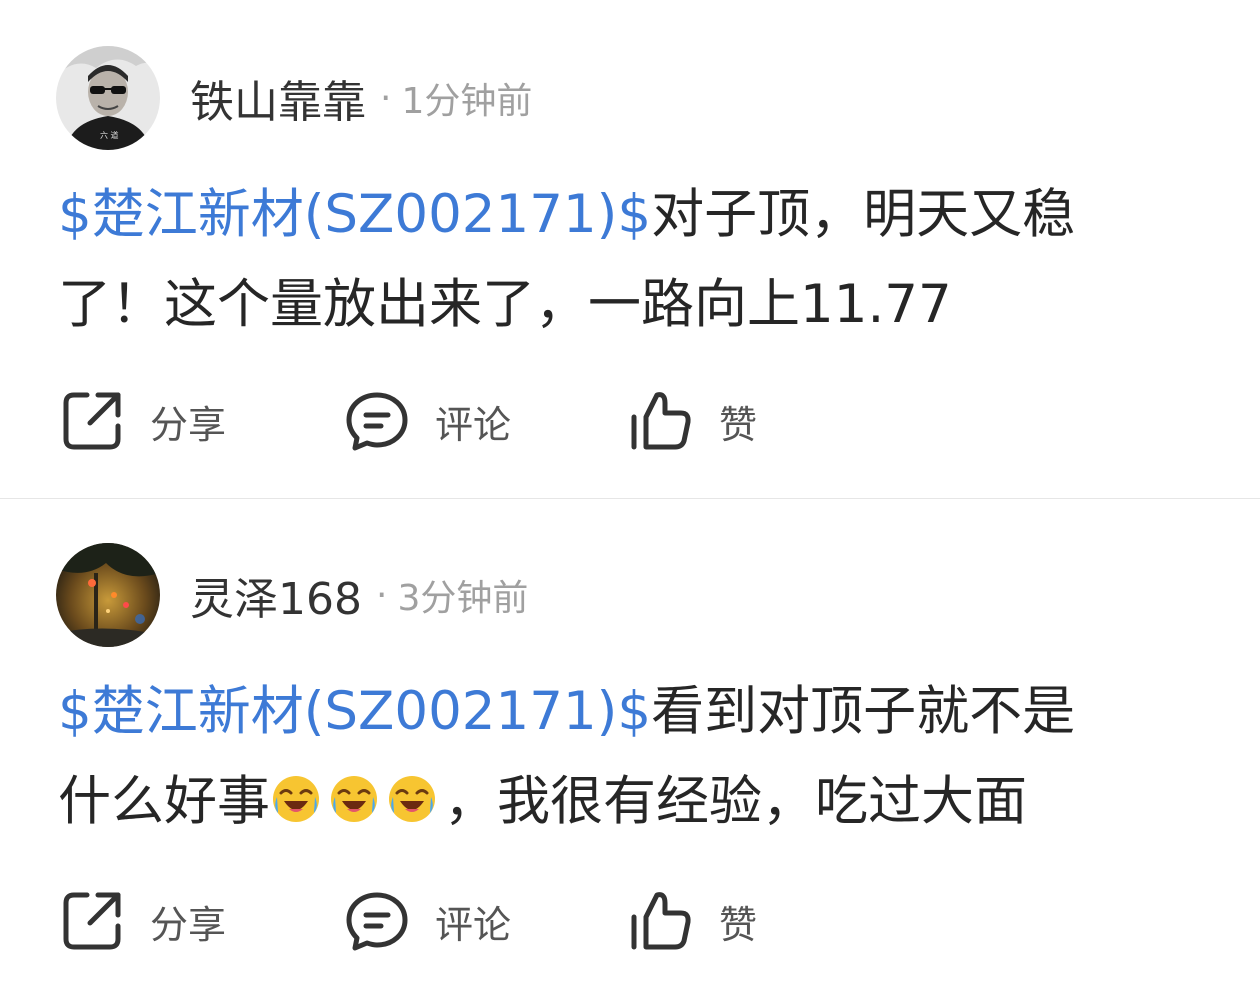  Describe the element at coordinates (863, 711) in the screenshot. I see `content-text: 看到对顶子就不是` at that location.